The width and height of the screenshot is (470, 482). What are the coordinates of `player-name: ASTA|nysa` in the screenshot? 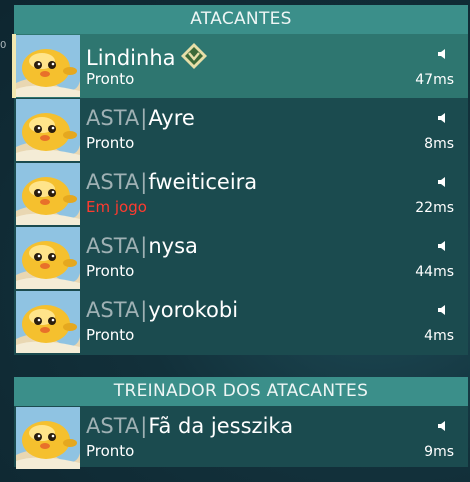 It's located at (142, 246).